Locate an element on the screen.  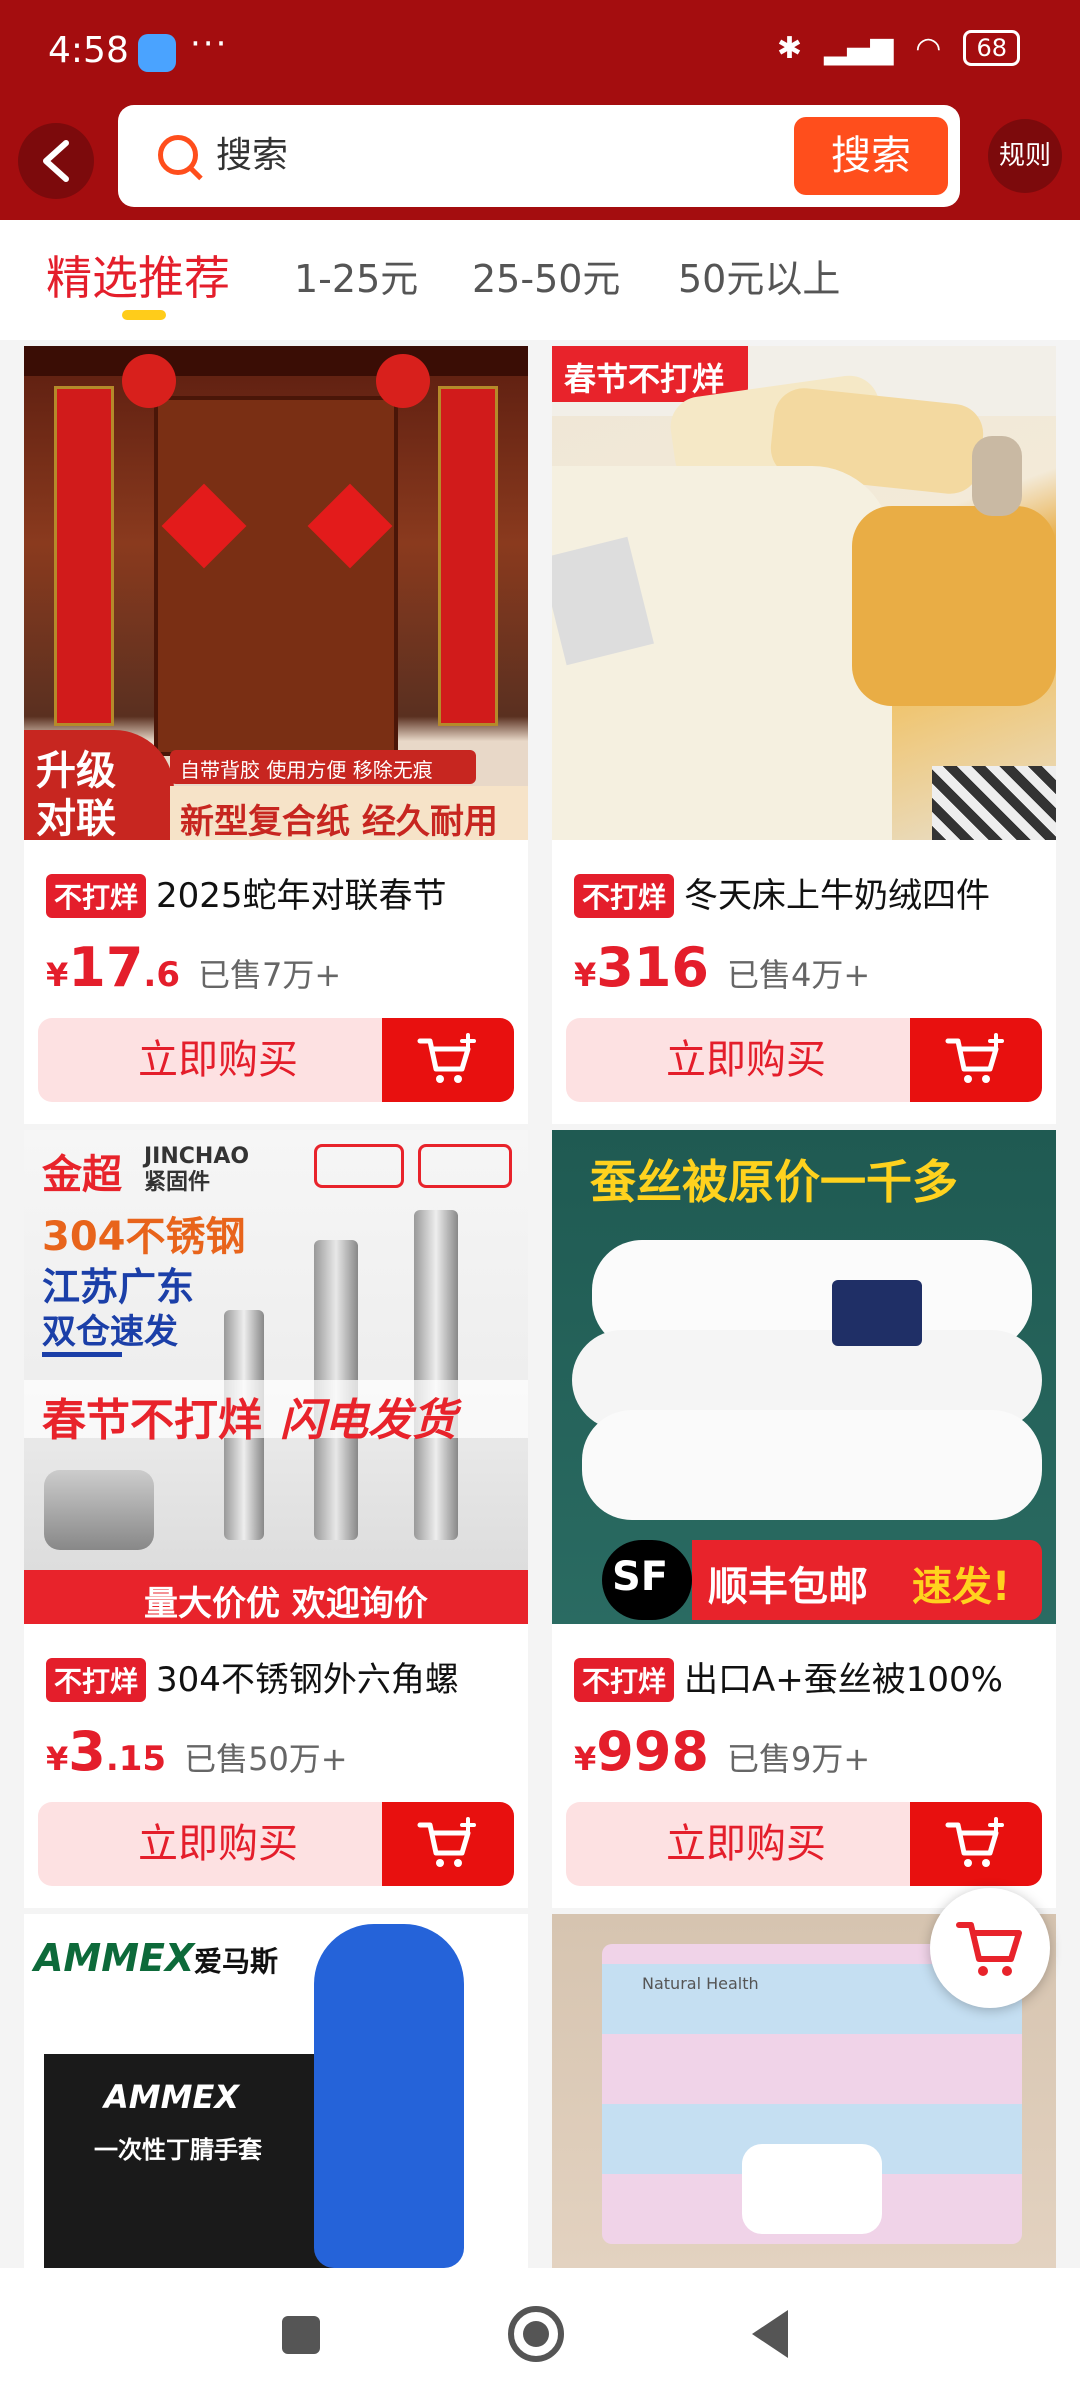
search-input is located at coordinates (496, 155).